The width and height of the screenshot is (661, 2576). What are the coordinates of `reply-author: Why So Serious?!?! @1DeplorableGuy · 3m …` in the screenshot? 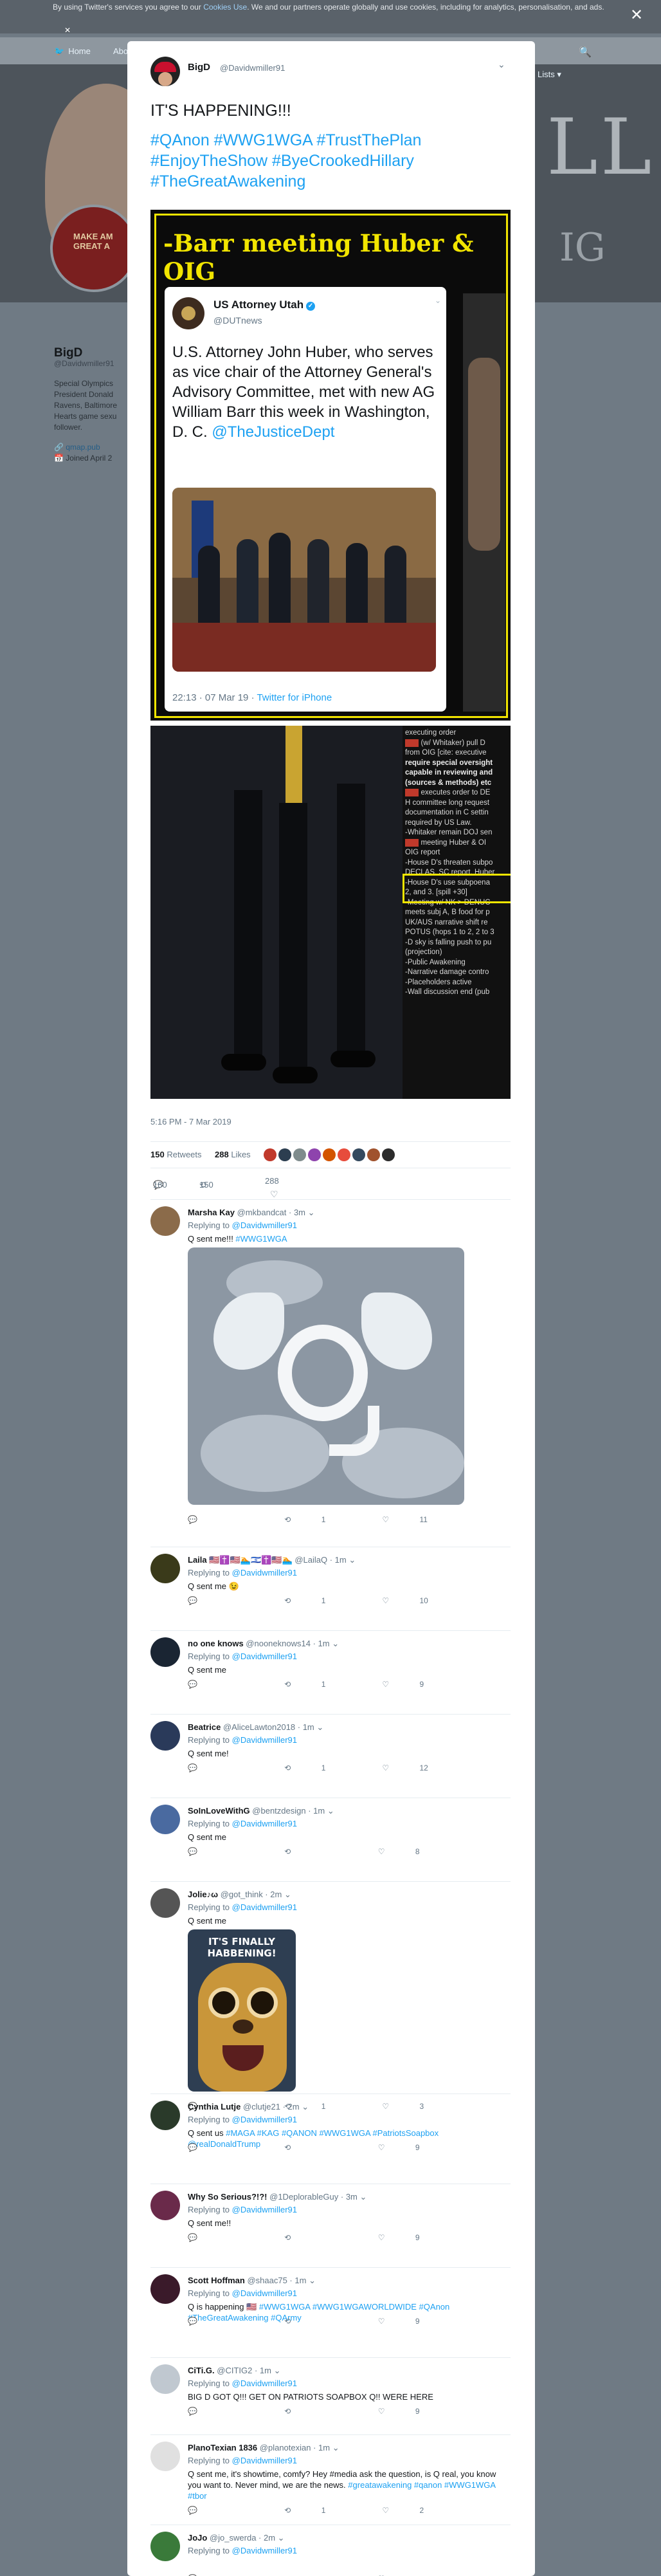 It's located at (278, 2197).